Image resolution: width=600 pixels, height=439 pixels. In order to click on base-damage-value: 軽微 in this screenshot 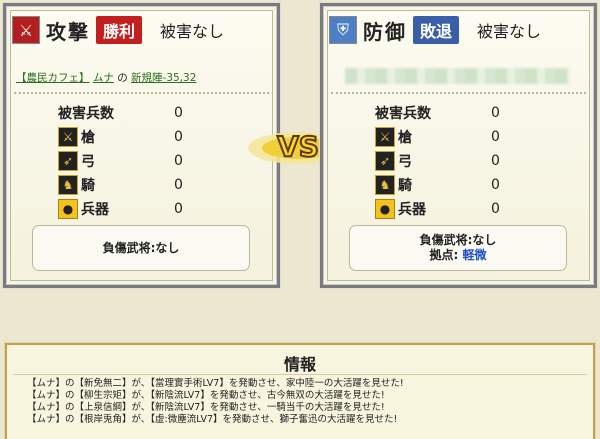, I will do `click(474, 255)`.